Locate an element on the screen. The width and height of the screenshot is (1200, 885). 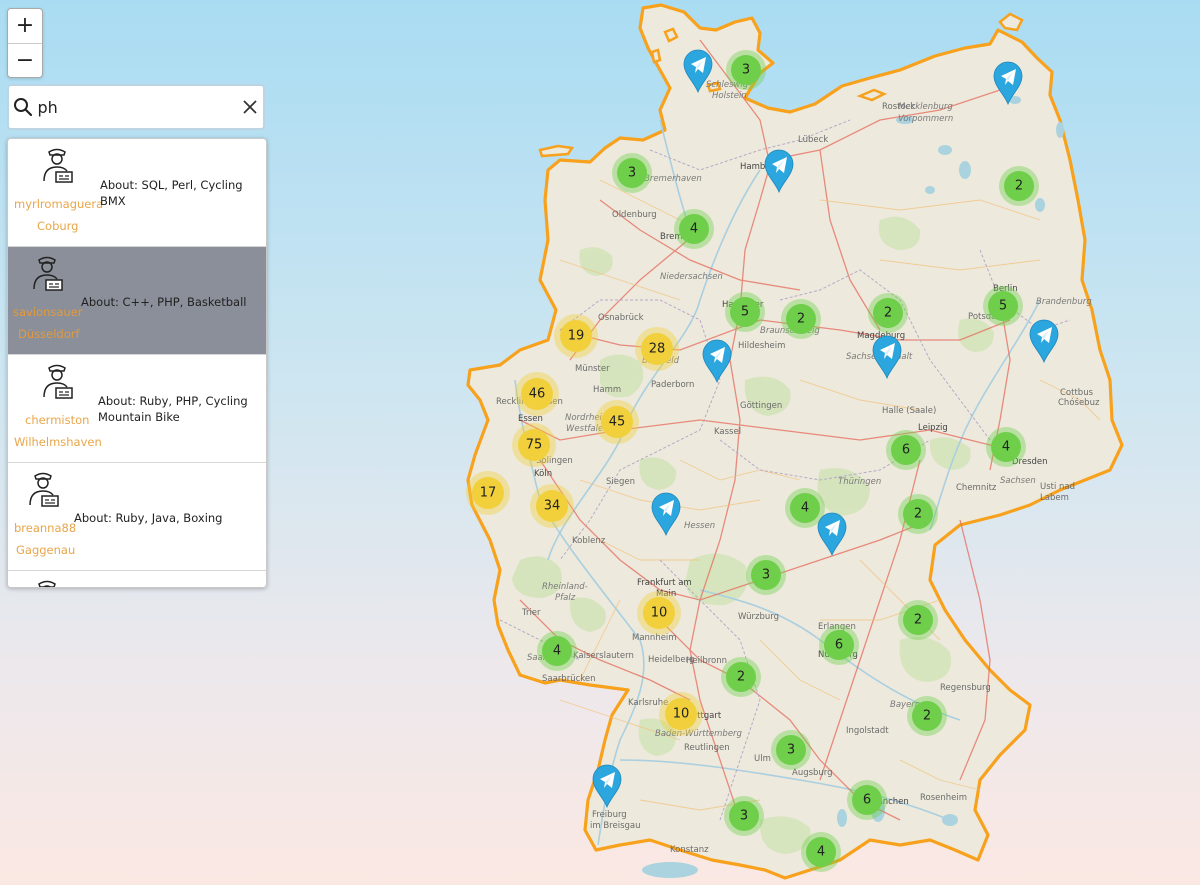
result-username: chermiston is located at coordinates (57, 420).